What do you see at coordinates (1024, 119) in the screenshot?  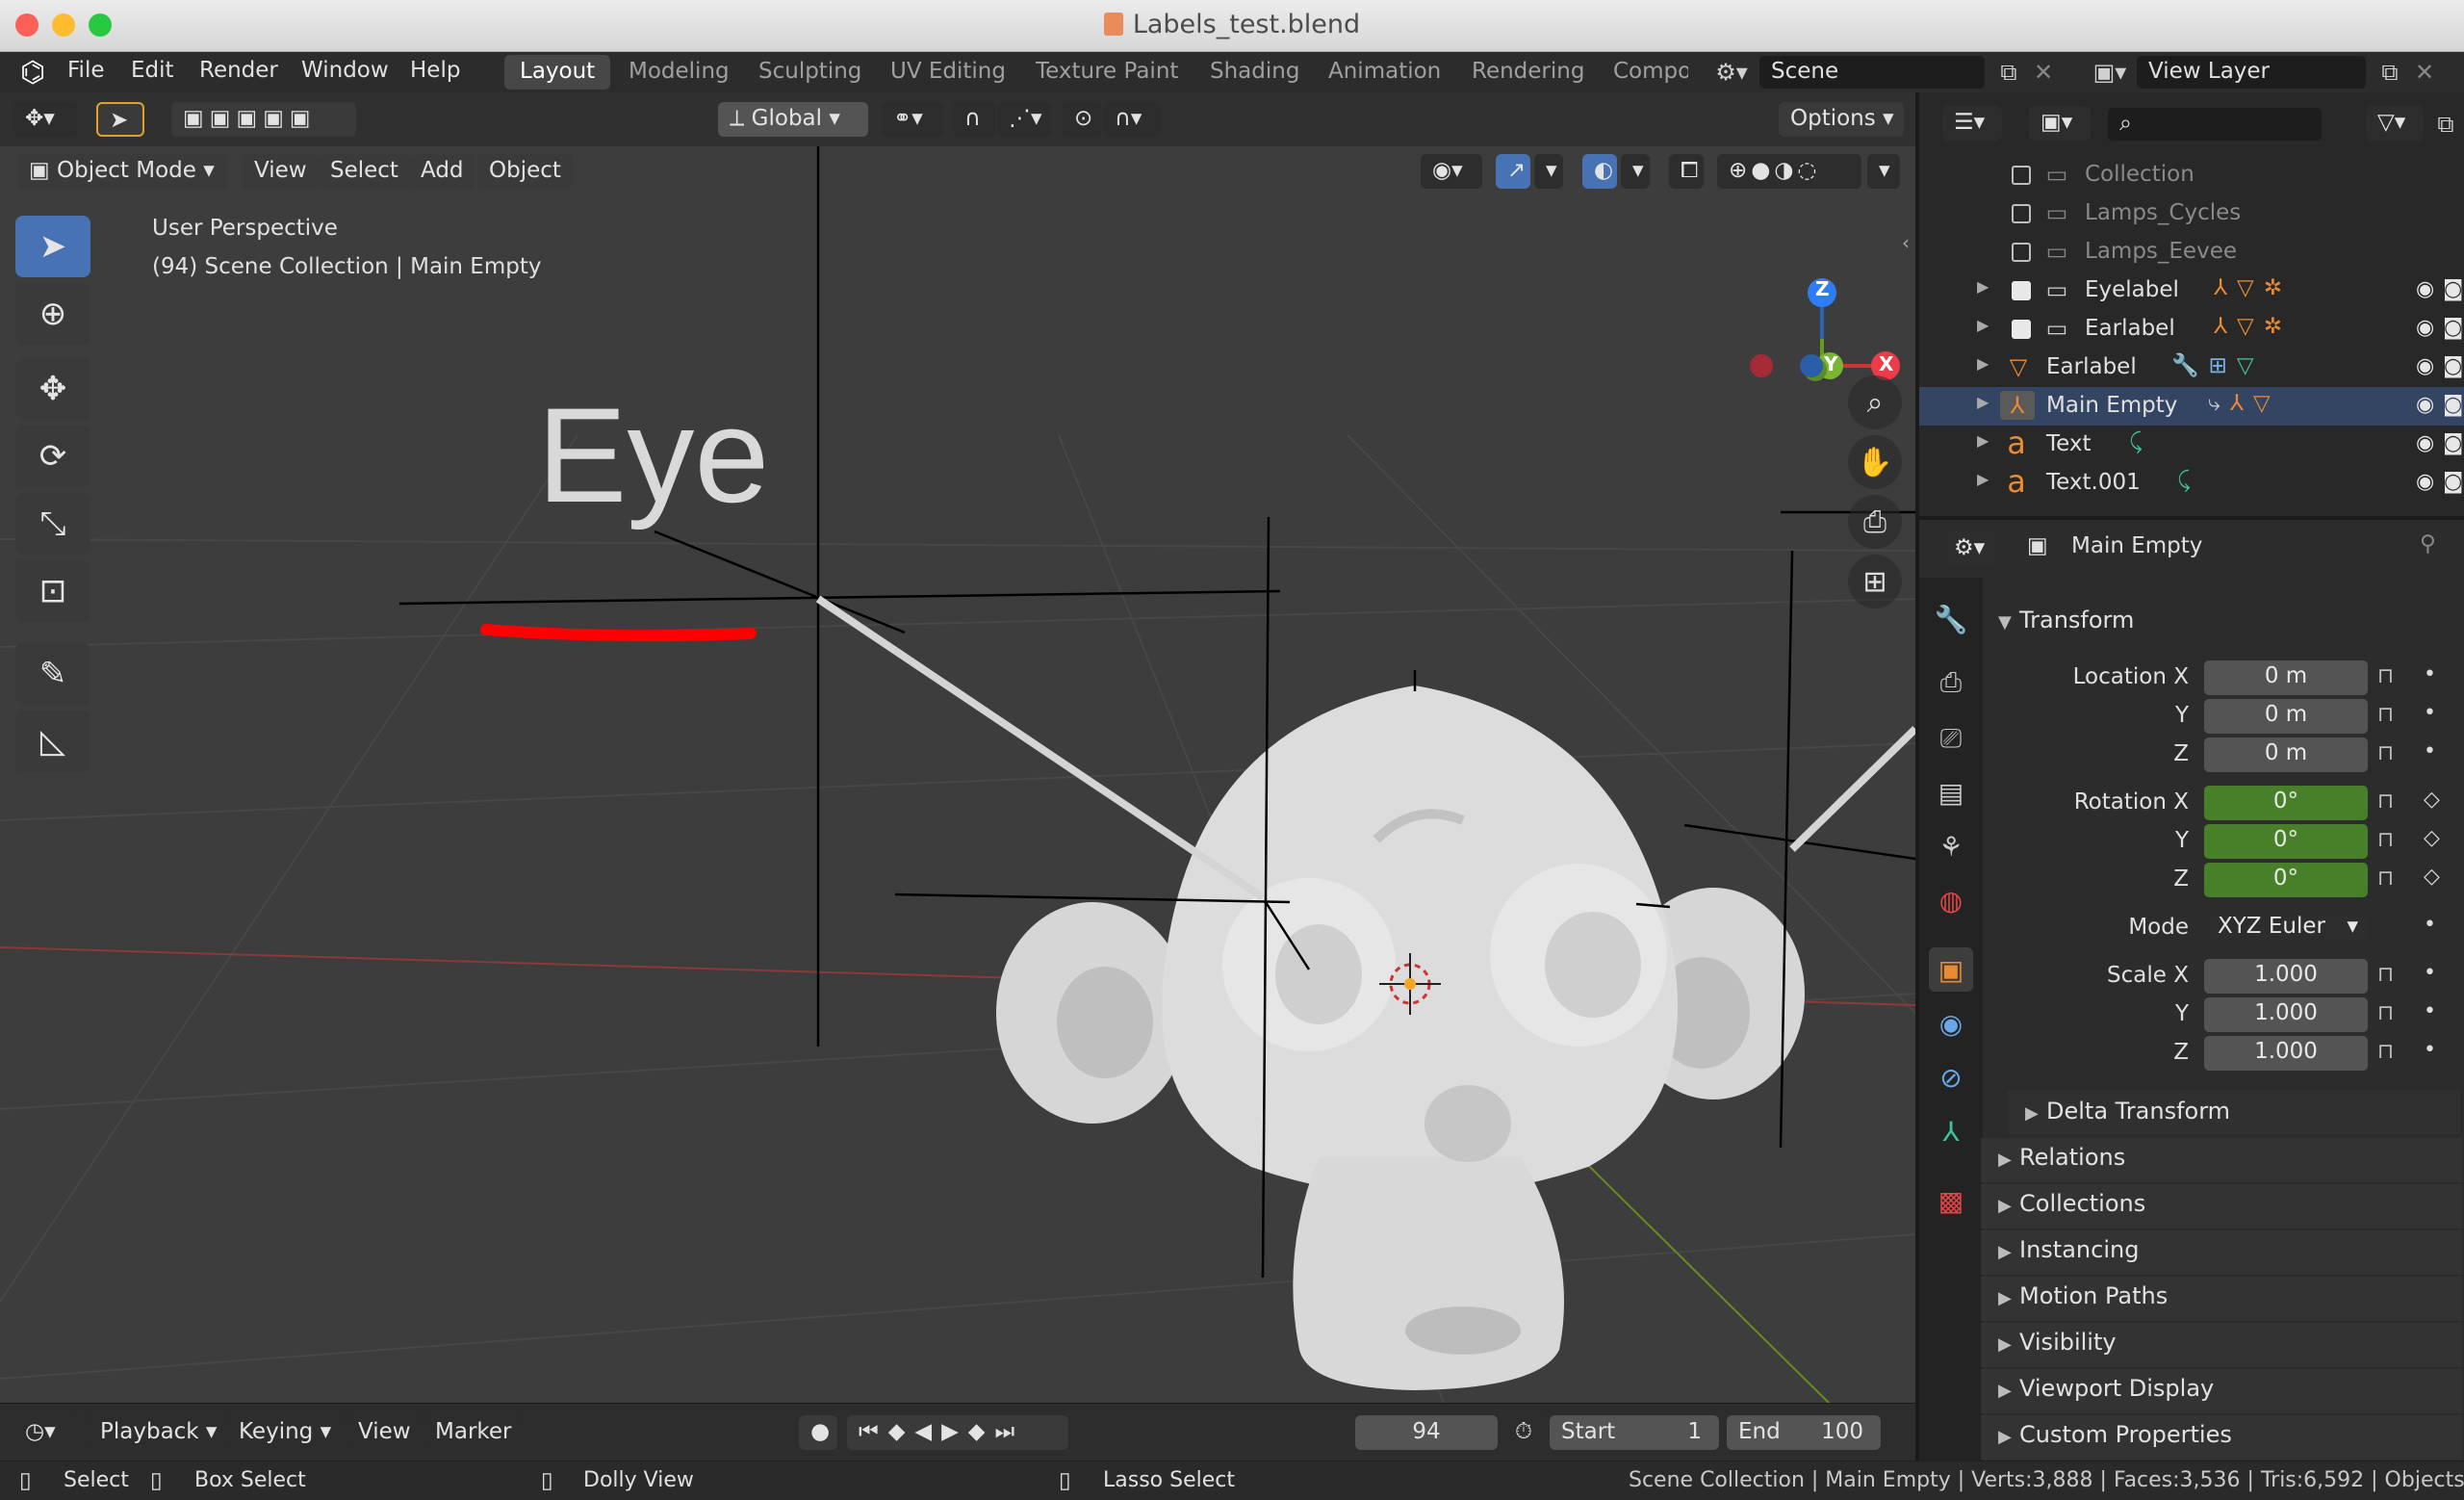 I see `snap-element-dropdown: ⋰▾` at bounding box center [1024, 119].